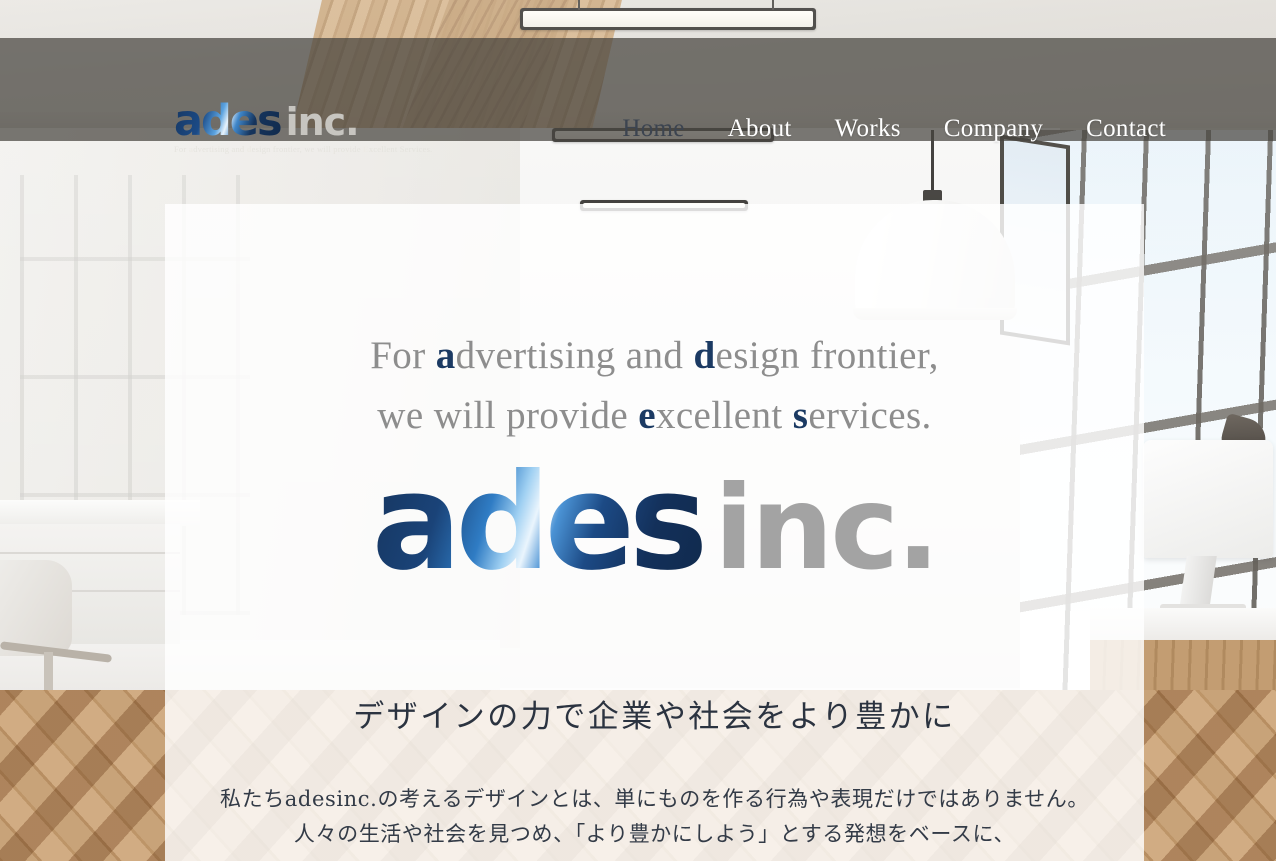 This screenshot has width=1276, height=861. I want to click on hero-l2-part-1: we will provide, so click(508, 415).